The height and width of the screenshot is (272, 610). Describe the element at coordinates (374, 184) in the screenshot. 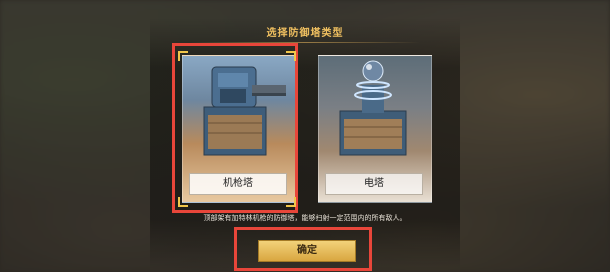

I see `tower-option-label: 电塔` at that location.